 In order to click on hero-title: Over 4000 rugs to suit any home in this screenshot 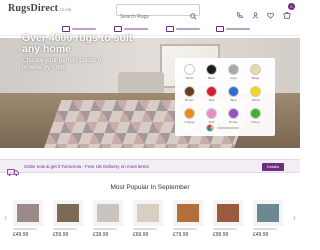, I will do `click(77, 43)`.